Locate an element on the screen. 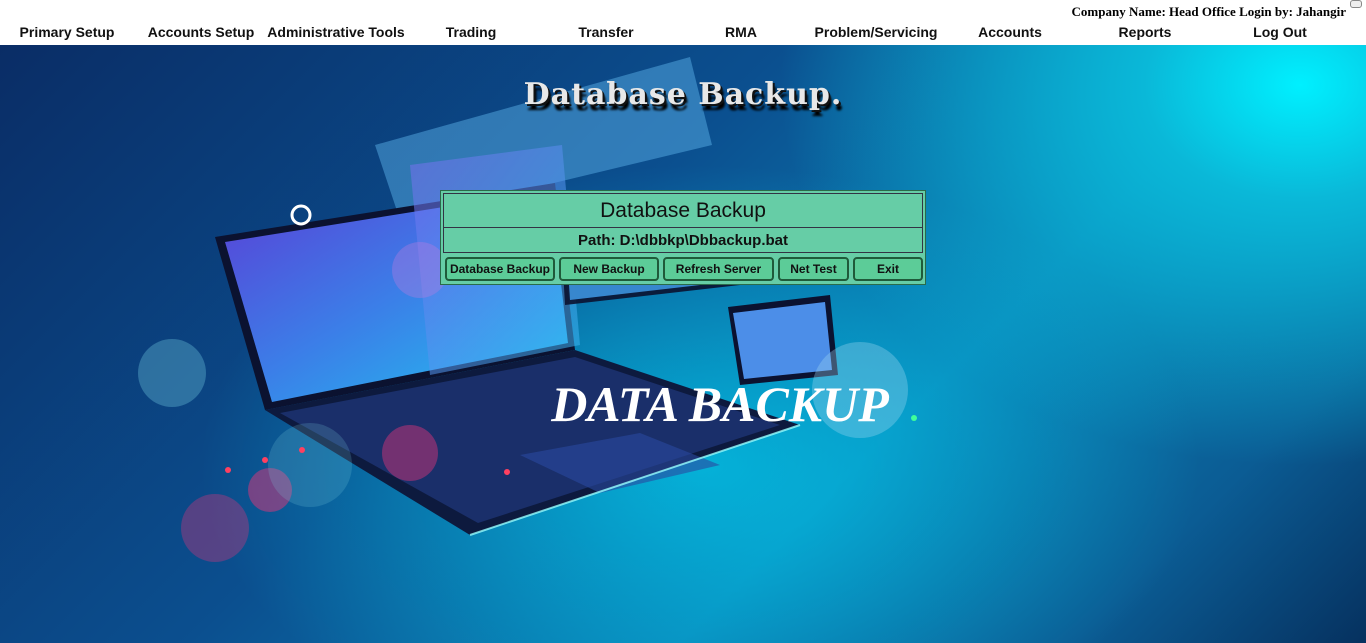 The width and height of the screenshot is (1366, 643). exit-button: Exit is located at coordinates (888, 269).